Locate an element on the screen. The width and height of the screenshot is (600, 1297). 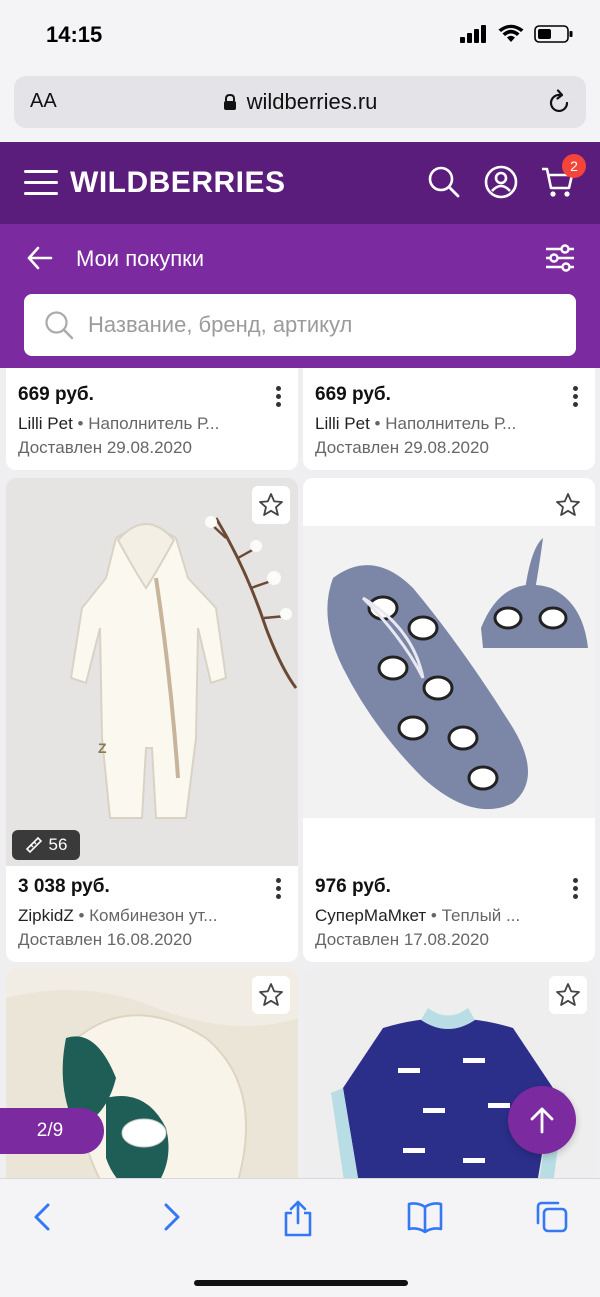
delivery-status: Доставлен 17.08.2020 is located at coordinates (402, 939).